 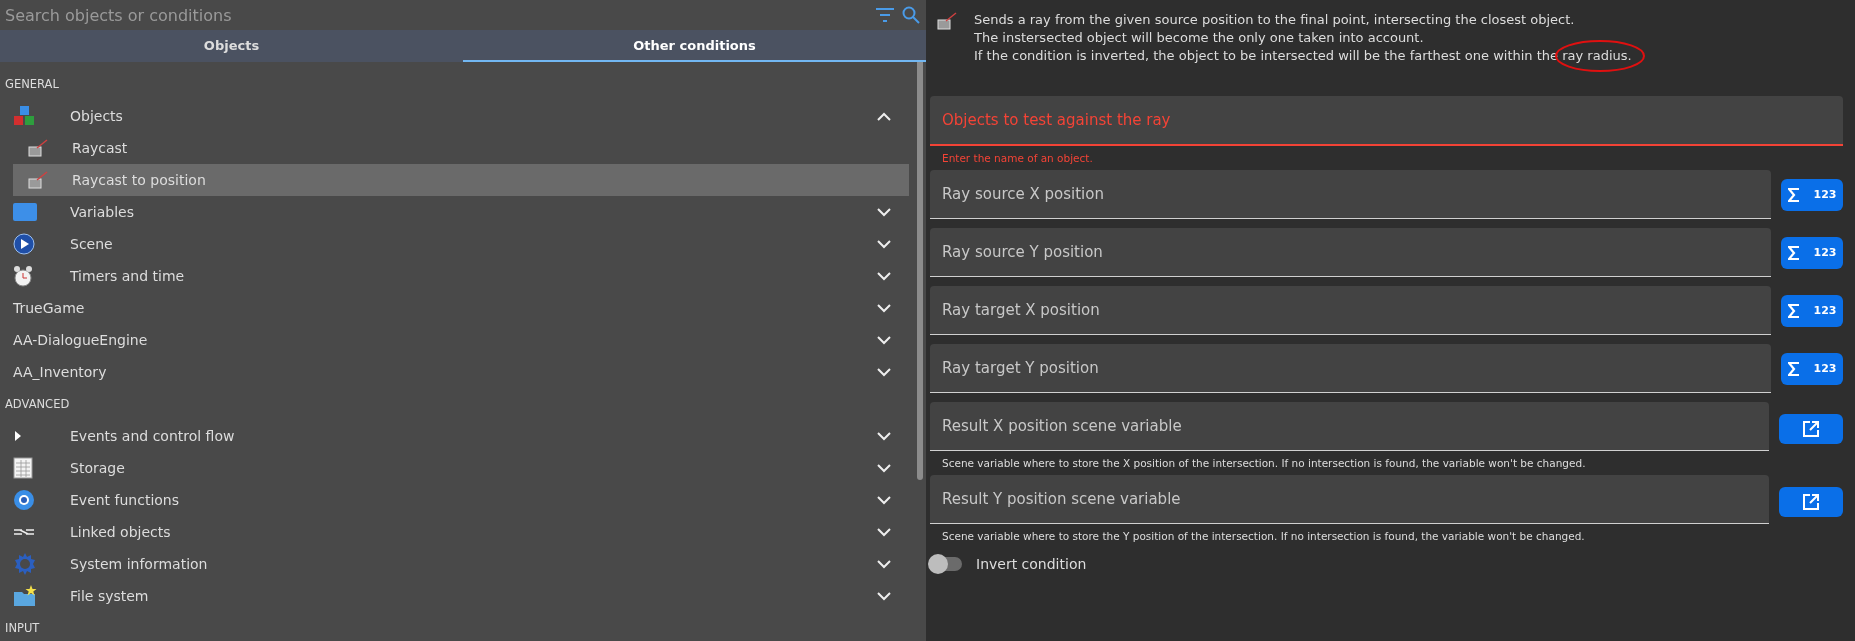 I want to click on description-text: Sends a ray from the given source position to the final point, intersecting the closest object., so click(x=1274, y=19).